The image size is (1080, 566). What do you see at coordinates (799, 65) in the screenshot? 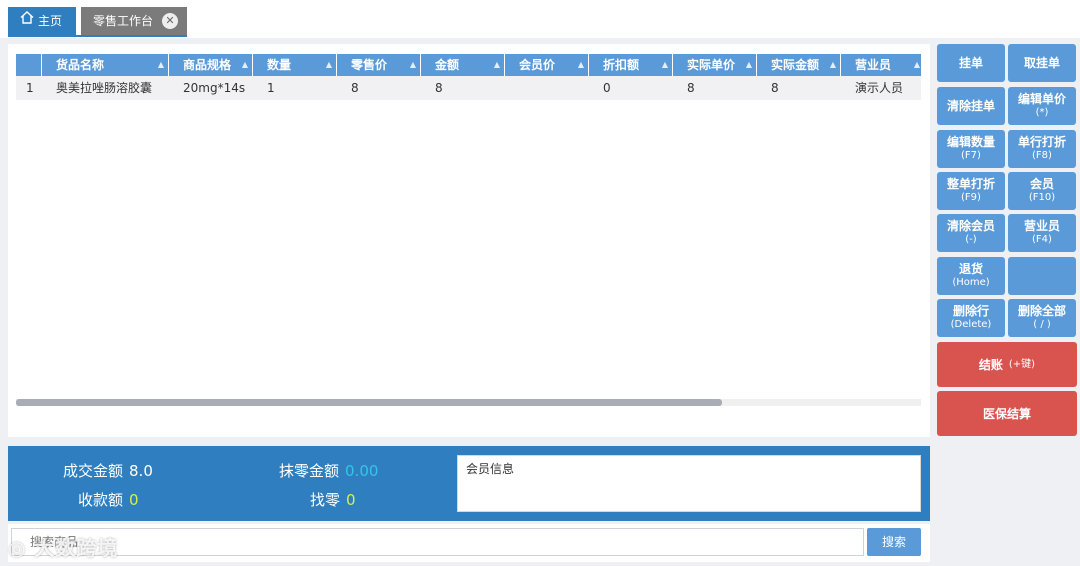
I see `col-header-actual-amount: 实际金额 ▲` at bounding box center [799, 65].